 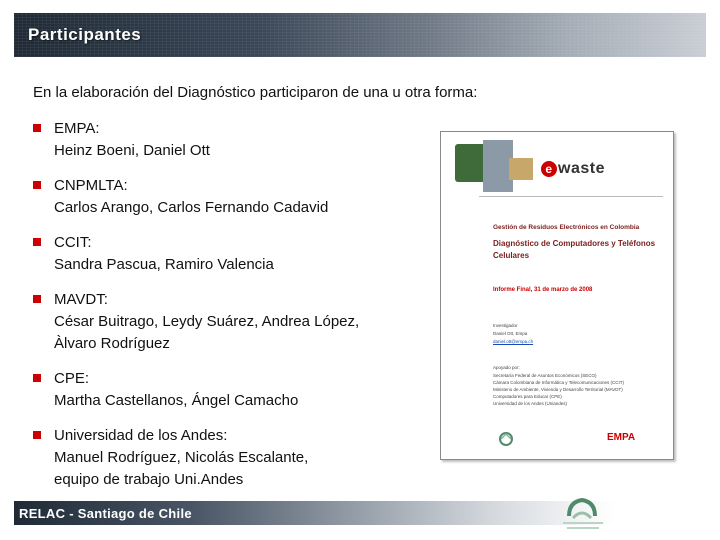 I want to click on ewaste-logo: e waste, so click(x=573, y=169).